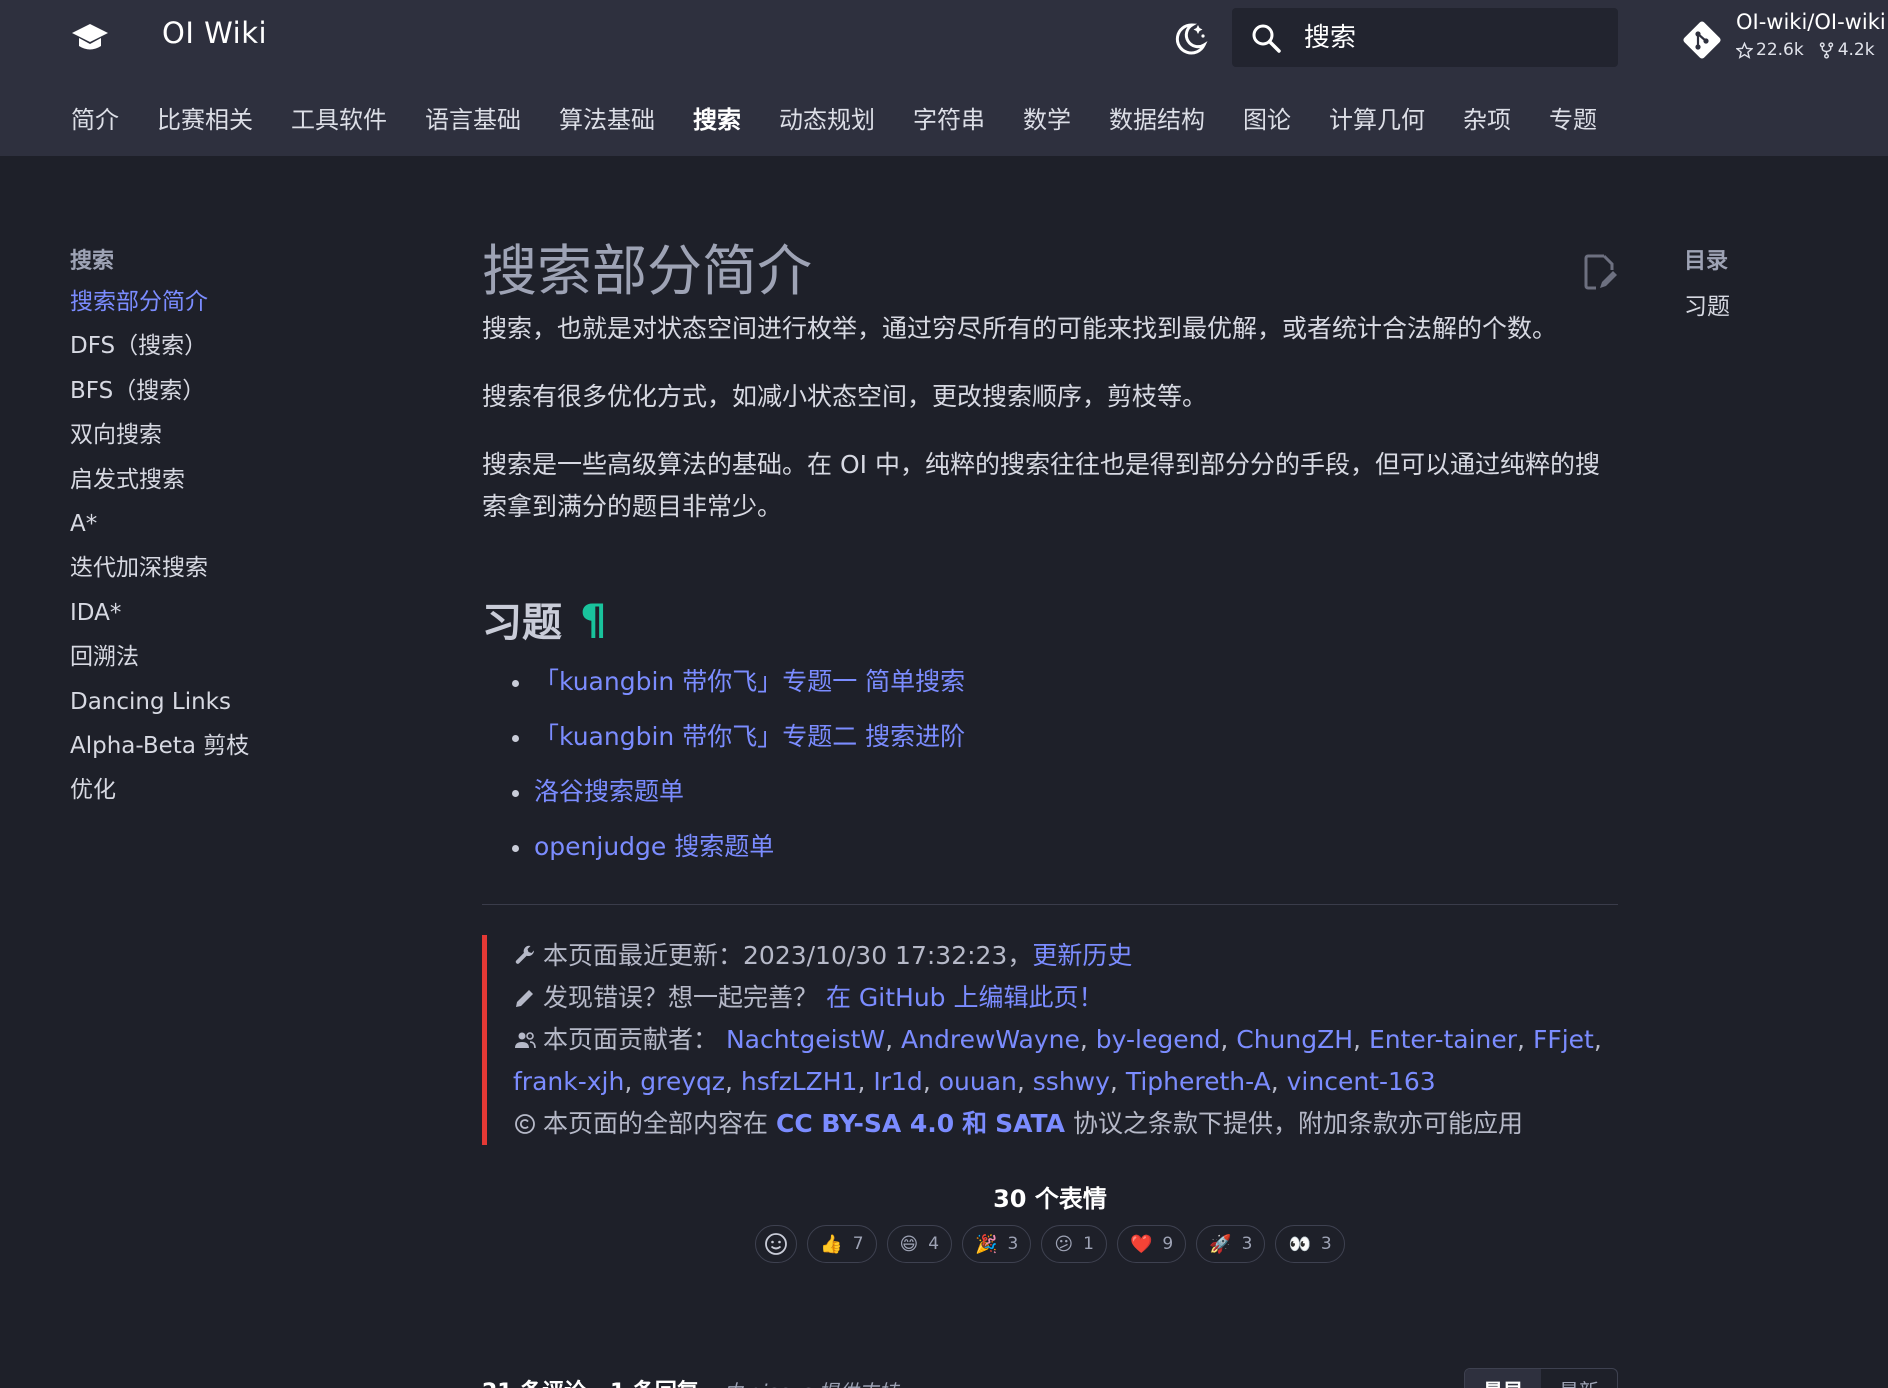 This screenshot has height=1388, width=1888. I want to click on site-header: OI Wiki OI-wiki/OI-wiki, so click(944, 78).